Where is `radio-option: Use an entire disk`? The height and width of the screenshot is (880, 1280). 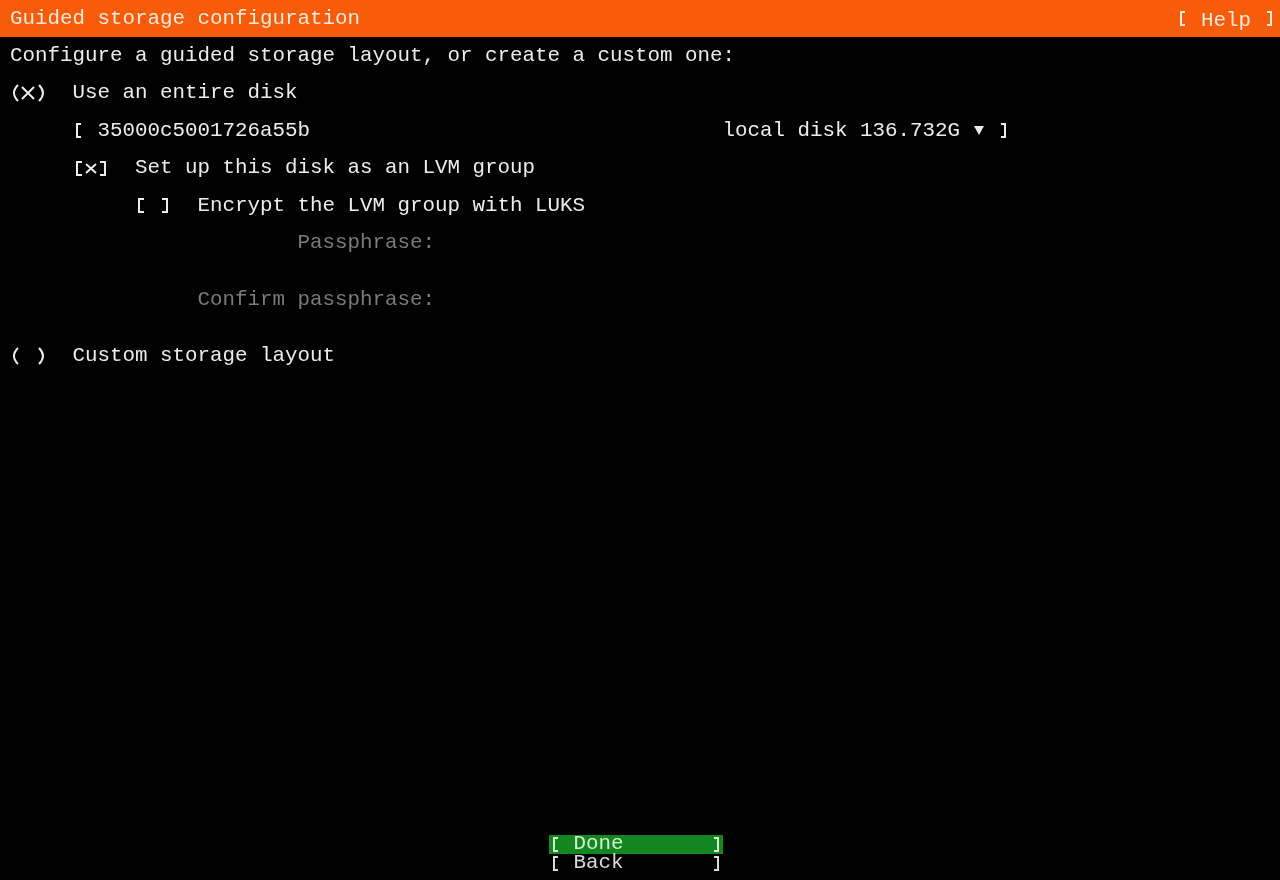
radio-option: Use an entire disk is located at coordinates (154, 93).